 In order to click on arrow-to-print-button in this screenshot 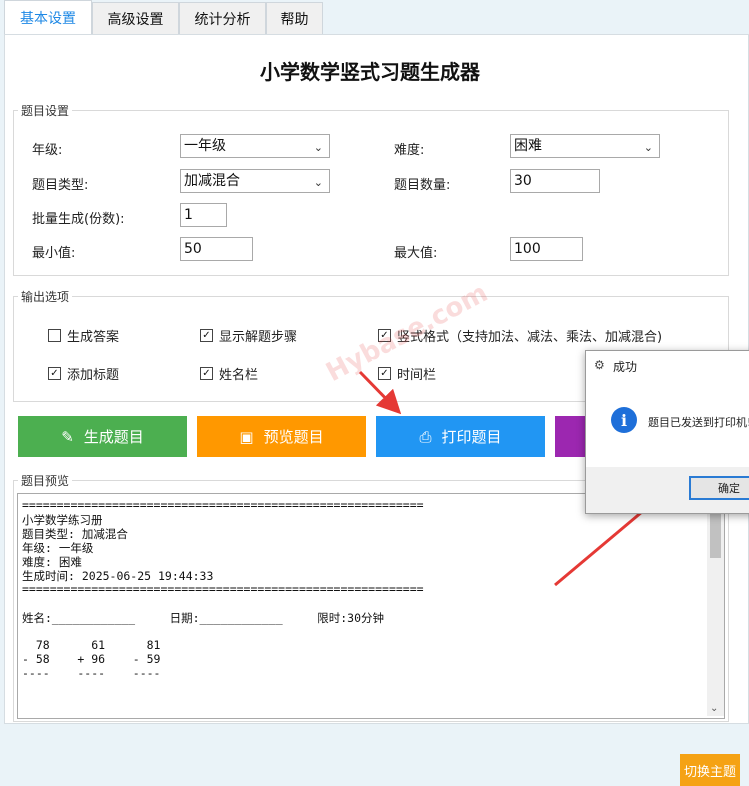, I will do `click(380, 392)`.